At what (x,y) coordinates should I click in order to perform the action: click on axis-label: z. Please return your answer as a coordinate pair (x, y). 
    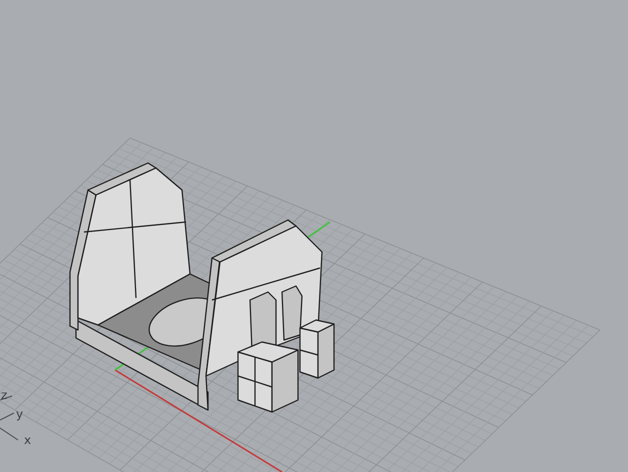
    Looking at the image, I should click on (4, 395).